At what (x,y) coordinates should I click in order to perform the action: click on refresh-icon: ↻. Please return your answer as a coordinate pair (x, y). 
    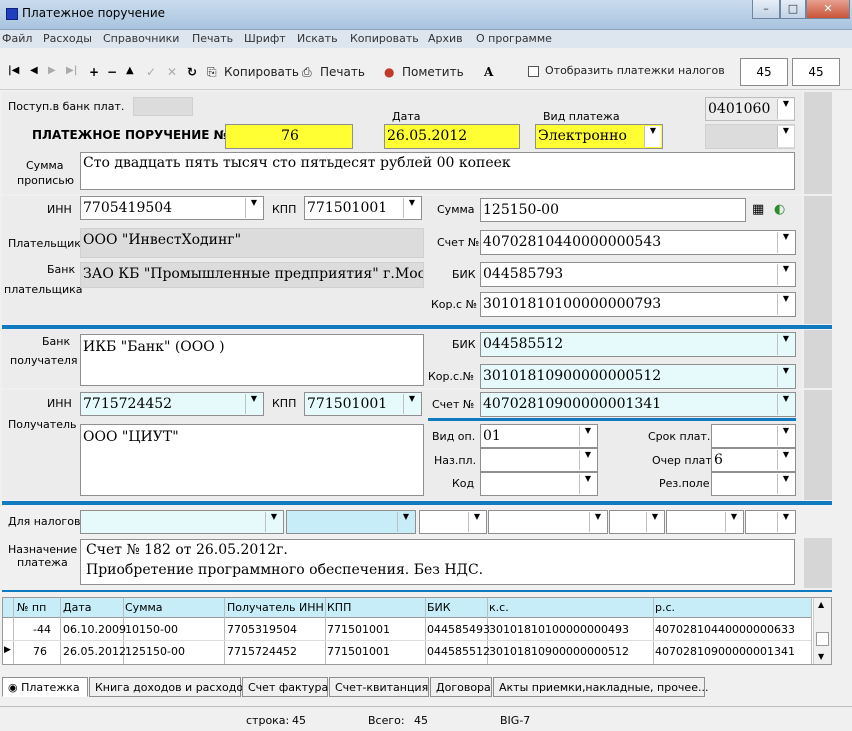
    Looking at the image, I should click on (192, 72).